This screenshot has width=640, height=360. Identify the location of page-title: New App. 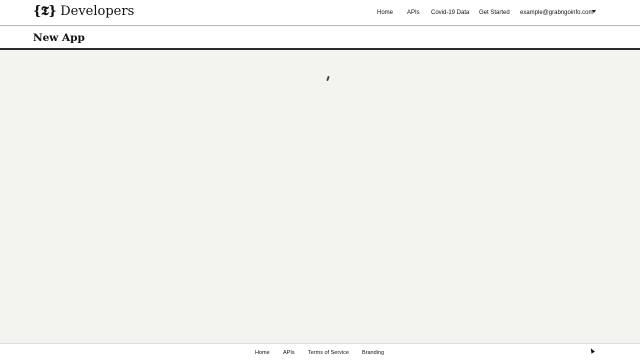
(59, 38).